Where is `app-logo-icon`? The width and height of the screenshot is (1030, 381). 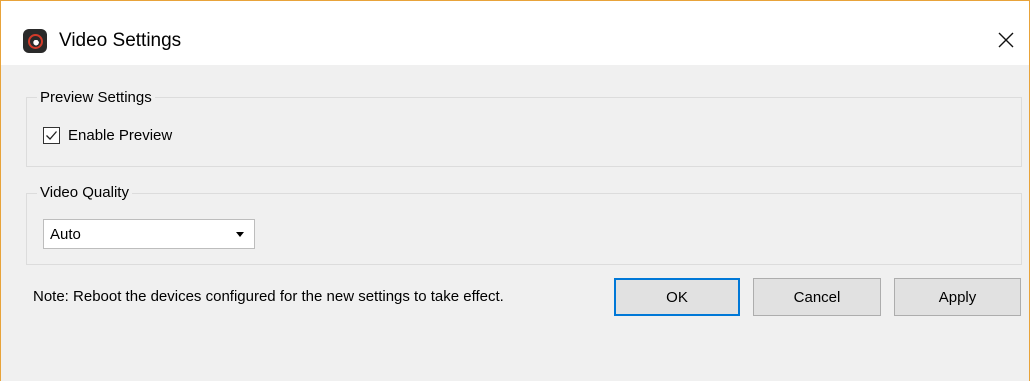 app-logo-icon is located at coordinates (35, 41).